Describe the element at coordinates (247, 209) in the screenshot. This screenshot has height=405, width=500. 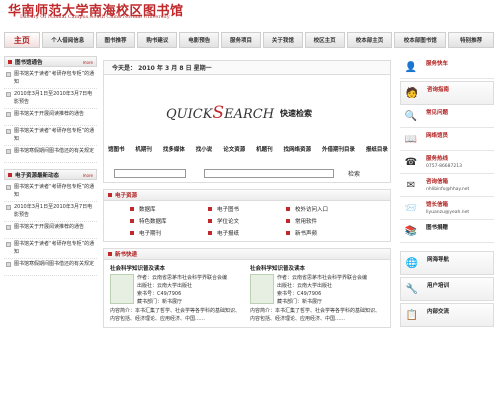
I see `eres-ebook: 电子图书` at that location.